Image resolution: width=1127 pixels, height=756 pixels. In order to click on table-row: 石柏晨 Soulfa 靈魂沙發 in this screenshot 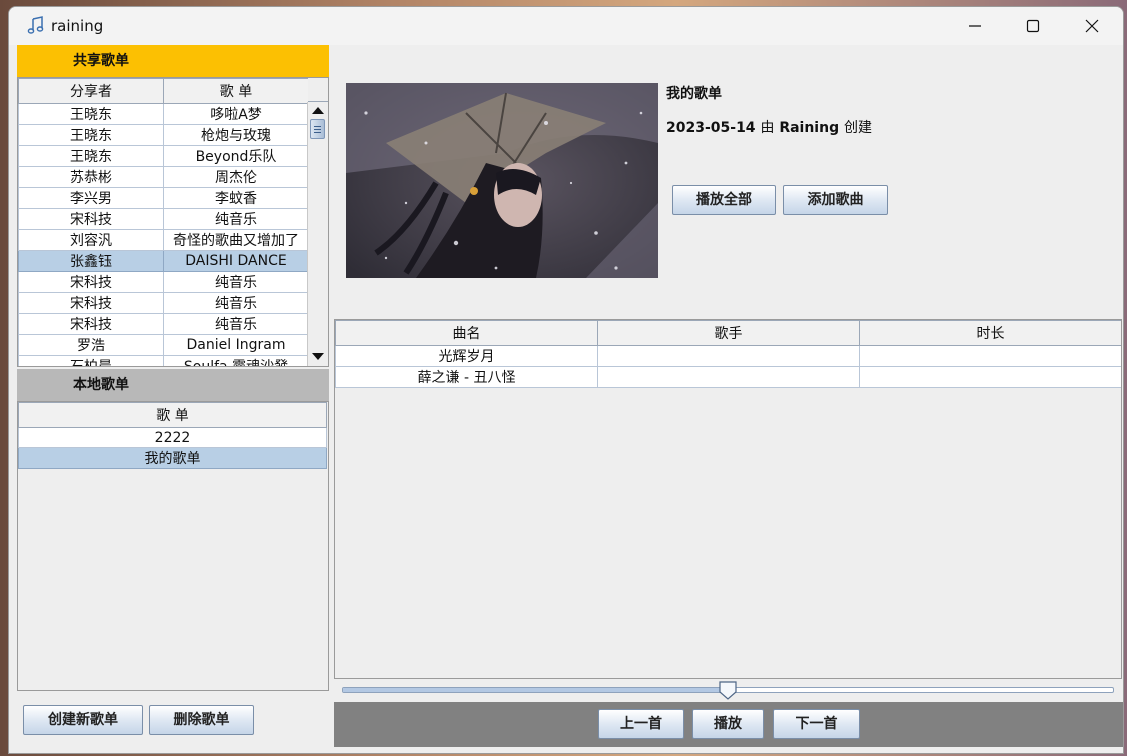, I will do `click(163, 360)`.